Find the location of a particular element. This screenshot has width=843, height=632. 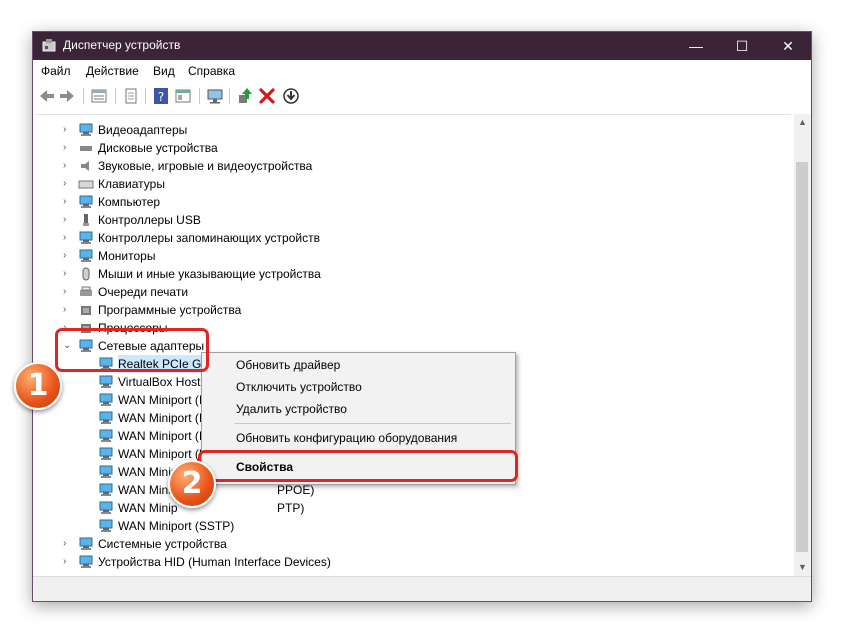

step-badge-1: 1 is located at coordinates (38, 386).